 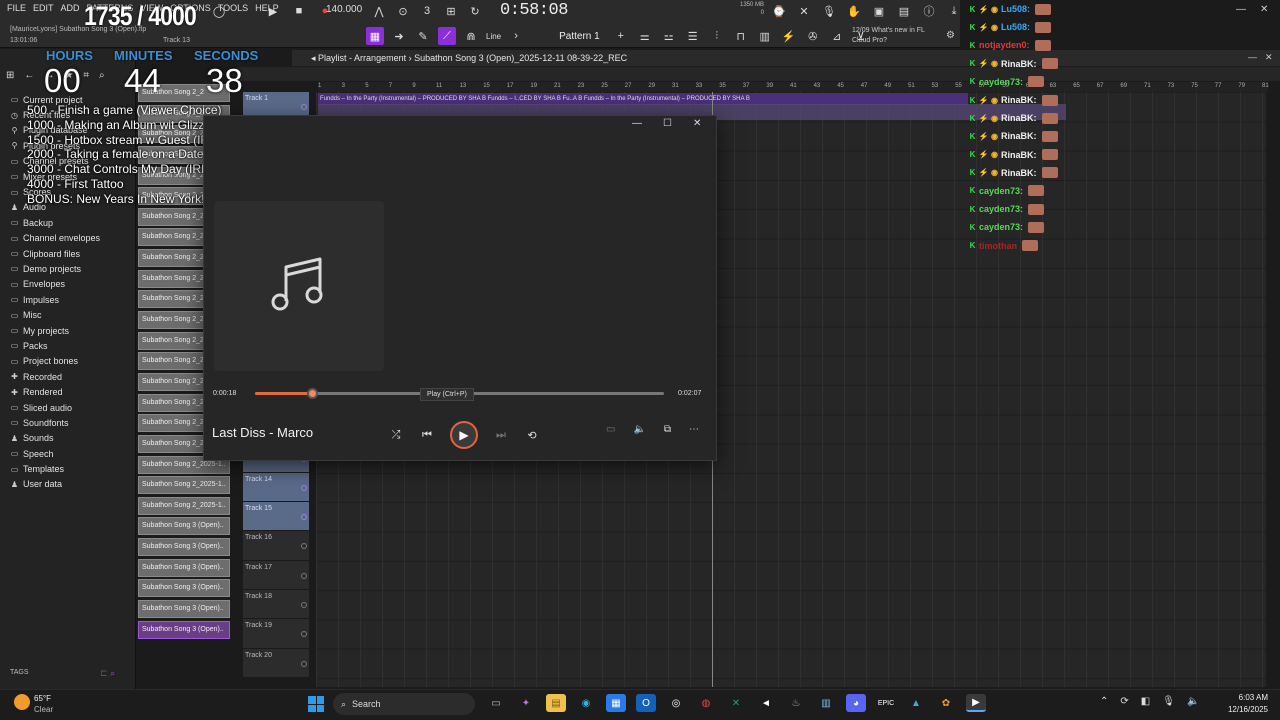 What do you see at coordinates (526, 703) in the screenshot?
I see `copilot-icon: ✦` at bounding box center [526, 703].